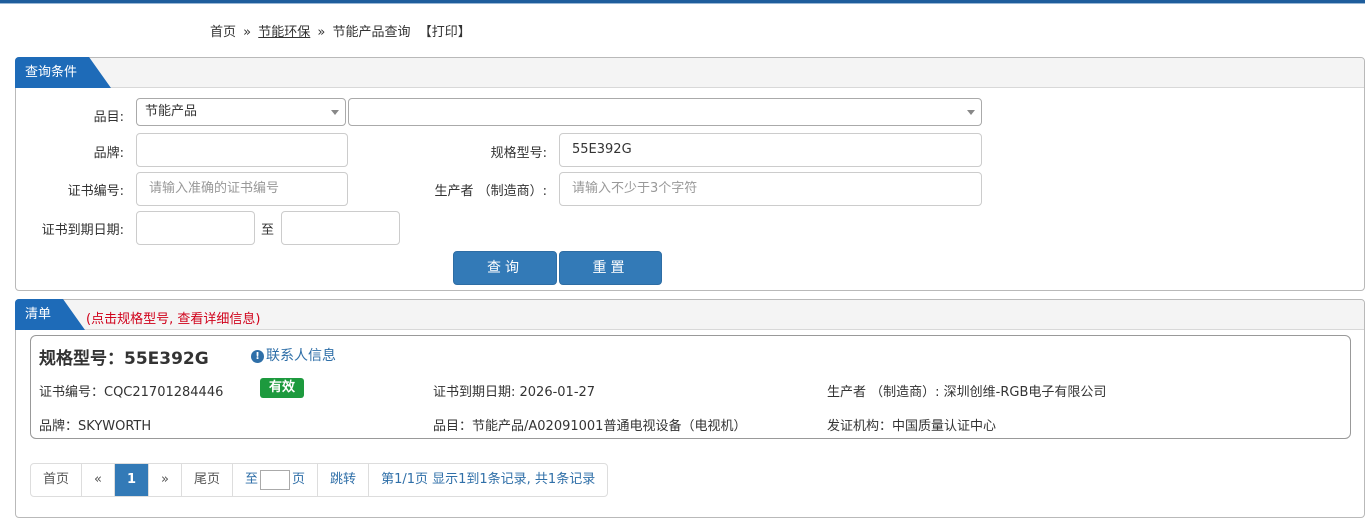  What do you see at coordinates (50, 314) in the screenshot?
I see `list-panel-title: 清单` at bounding box center [50, 314].